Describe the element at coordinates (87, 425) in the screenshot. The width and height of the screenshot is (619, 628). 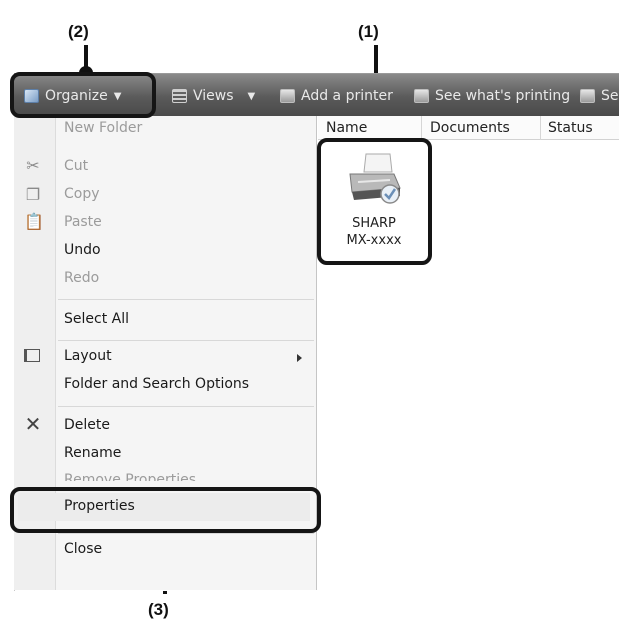
I see `menu-item-delete: Delete` at that location.